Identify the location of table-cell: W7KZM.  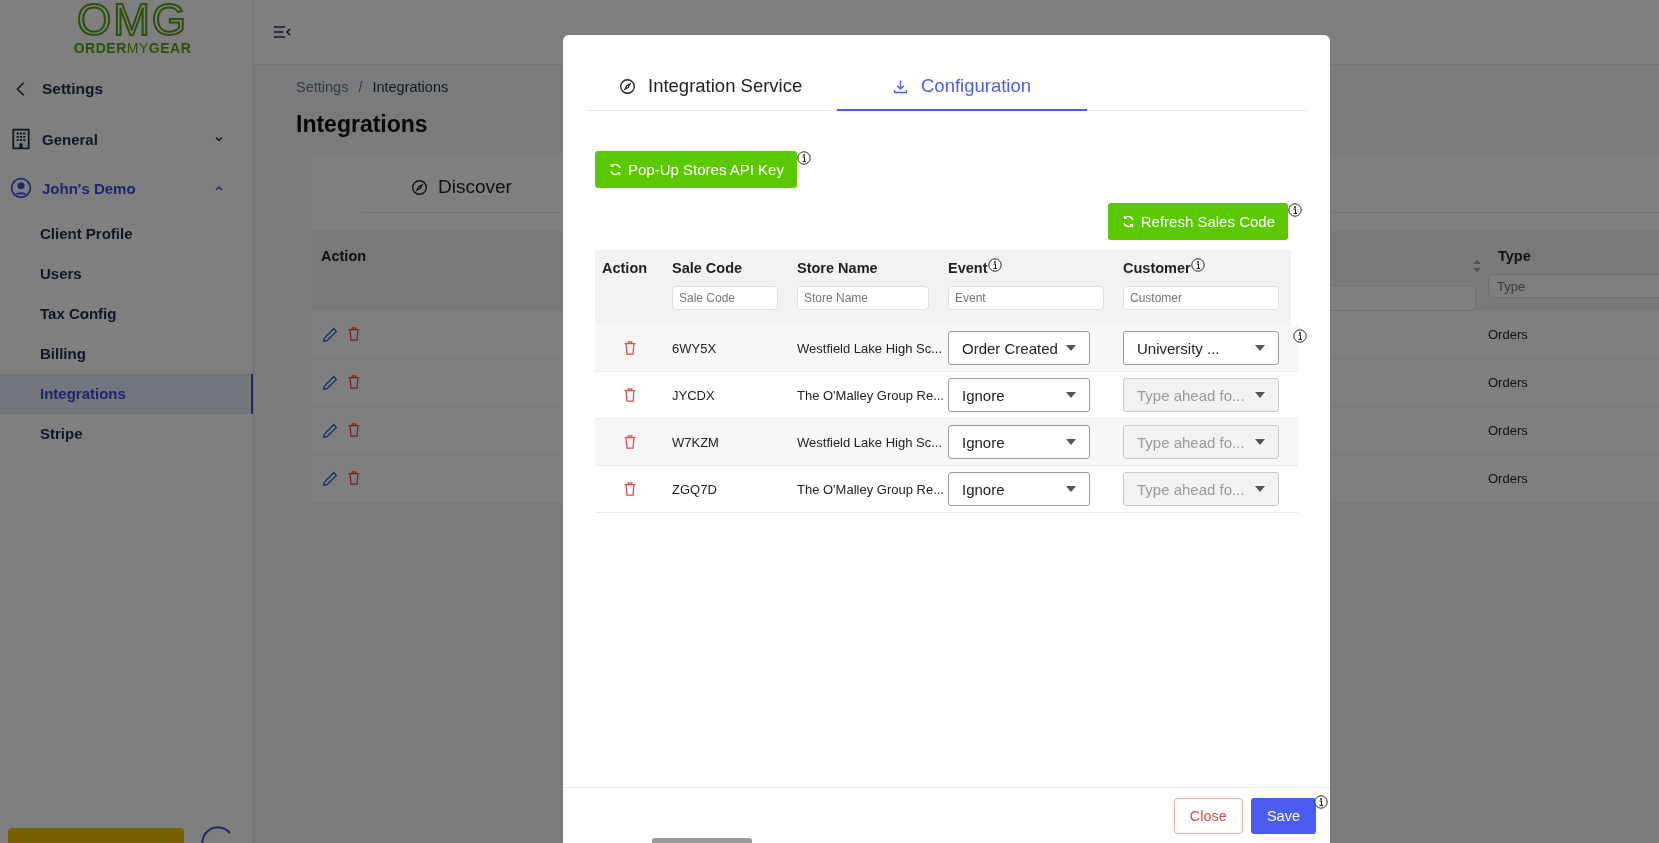
(695, 442).